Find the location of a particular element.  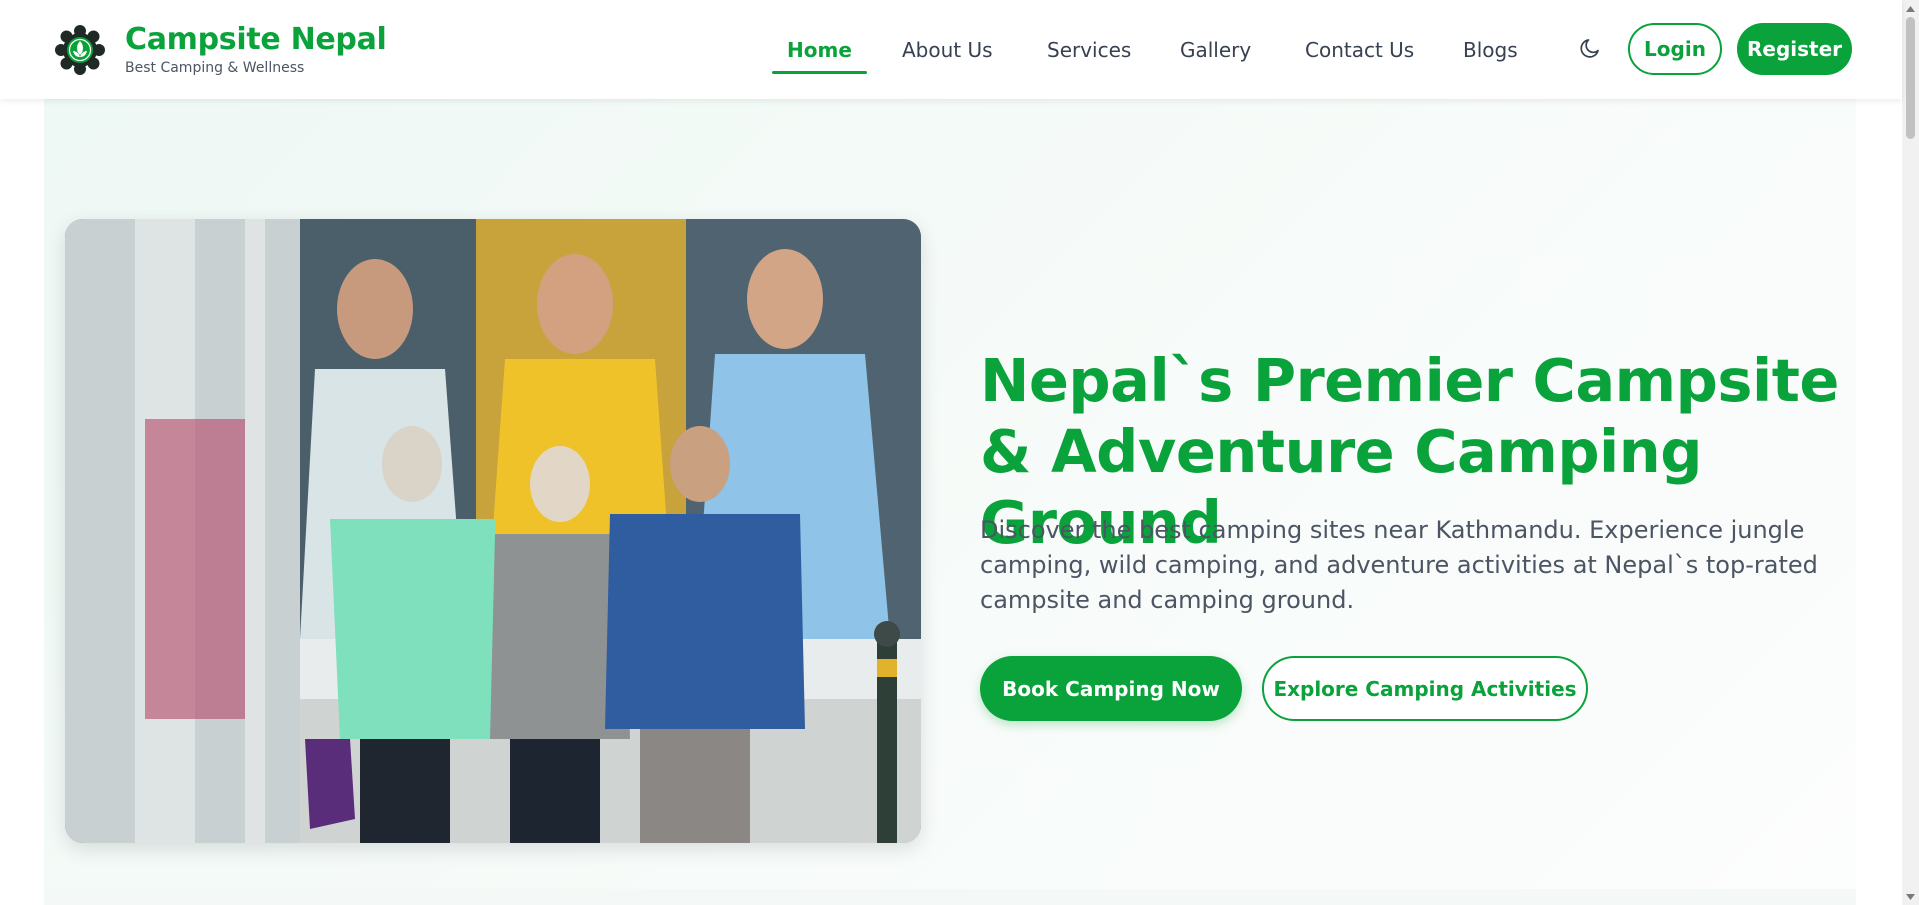

next-section-edge is located at coordinates (950, 897).